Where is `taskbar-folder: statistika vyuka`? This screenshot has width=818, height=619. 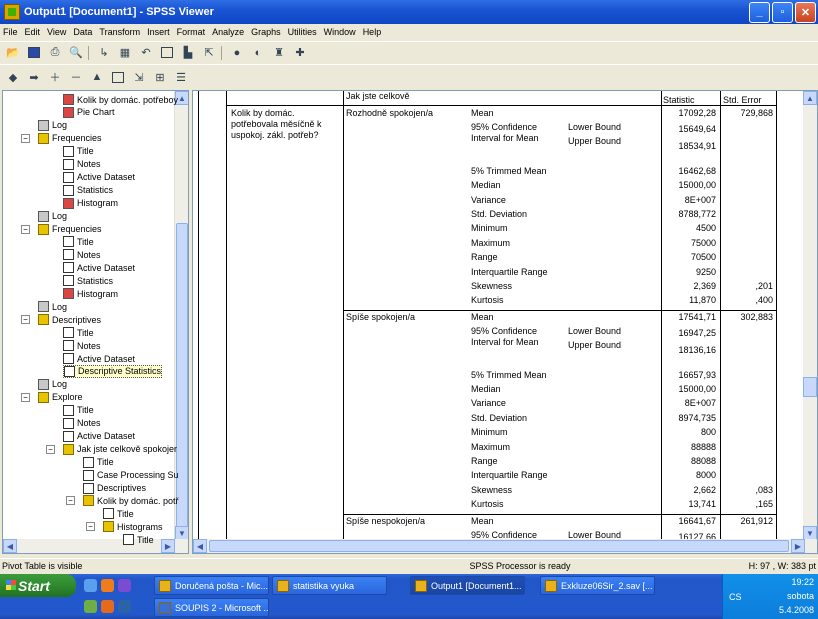
taskbar-folder: statistika vyuka is located at coordinates (329, 585).